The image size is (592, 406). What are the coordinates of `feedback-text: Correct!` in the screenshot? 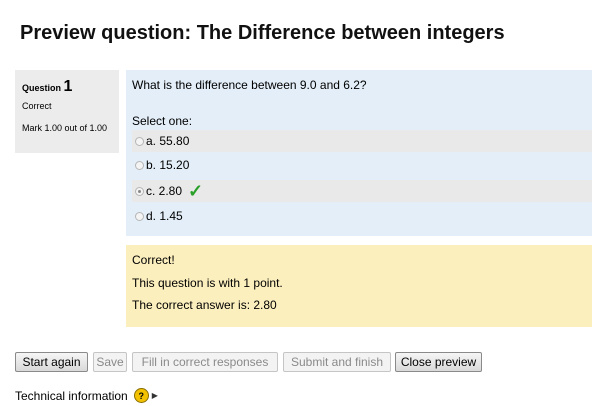 It's located at (153, 260).